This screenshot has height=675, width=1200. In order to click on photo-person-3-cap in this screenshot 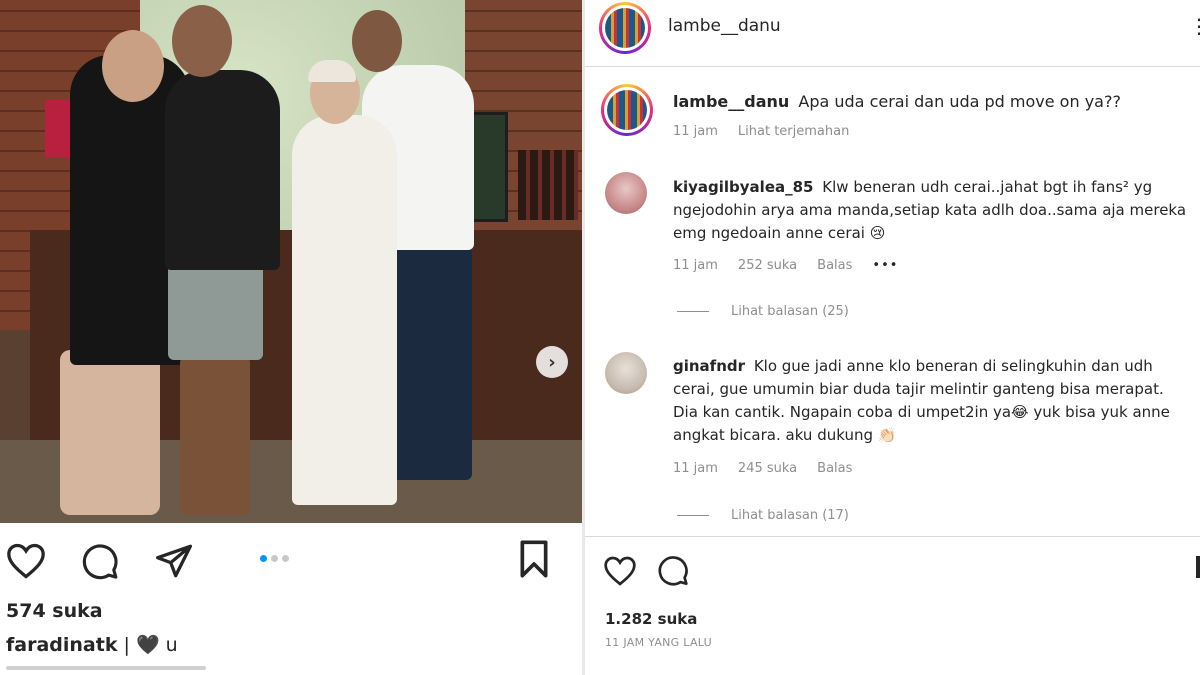, I will do `click(332, 71)`.